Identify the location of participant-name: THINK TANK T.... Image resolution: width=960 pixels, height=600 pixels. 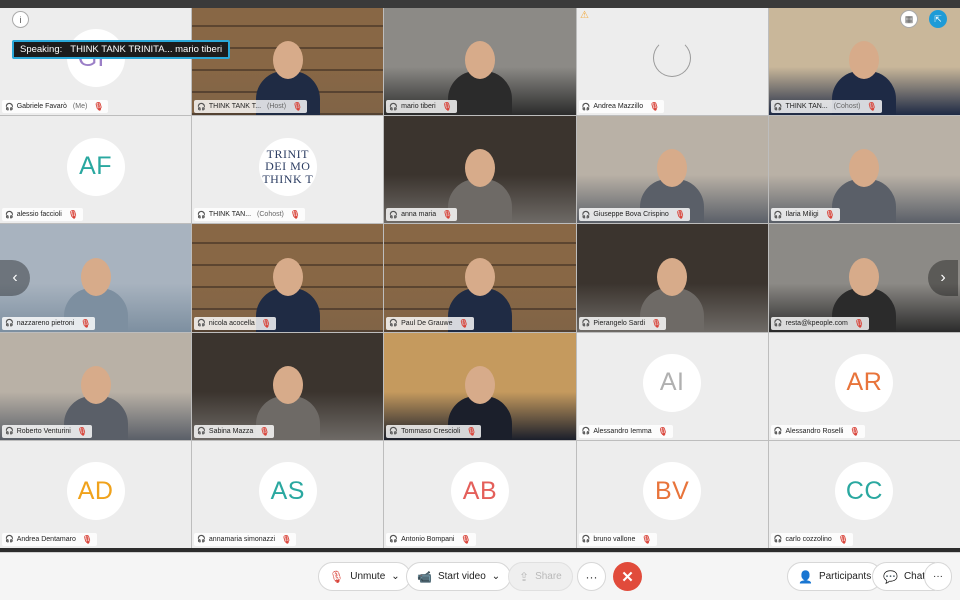
(235, 107).